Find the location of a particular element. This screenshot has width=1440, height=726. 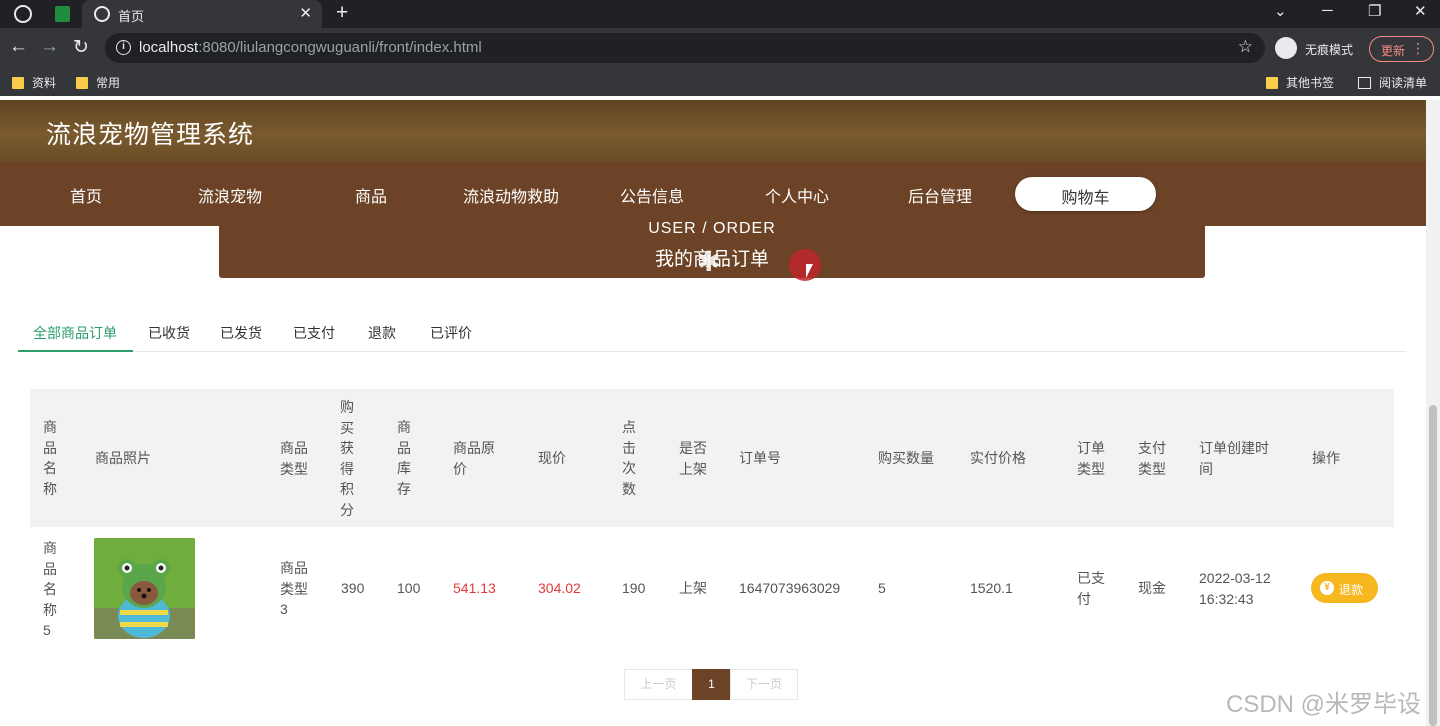

watermark: CSDN @米罗毕设 is located at coordinates (1324, 704).